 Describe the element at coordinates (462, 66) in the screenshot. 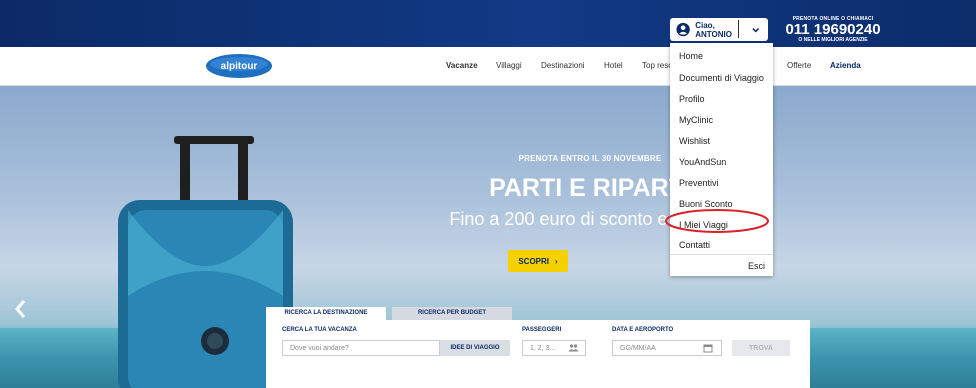

I see `nav-vacanze: Vacanze` at that location.